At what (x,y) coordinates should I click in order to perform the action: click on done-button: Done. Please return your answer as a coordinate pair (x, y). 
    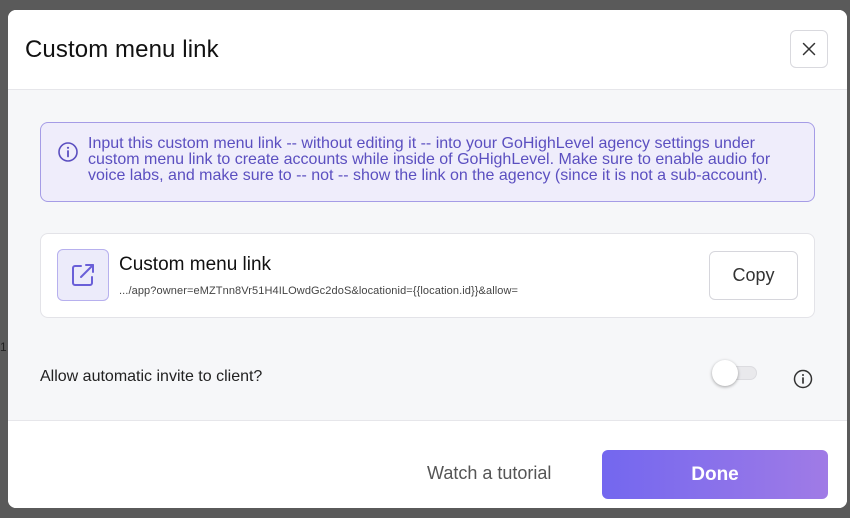
    Looking at the image, I should click on (715, 474).